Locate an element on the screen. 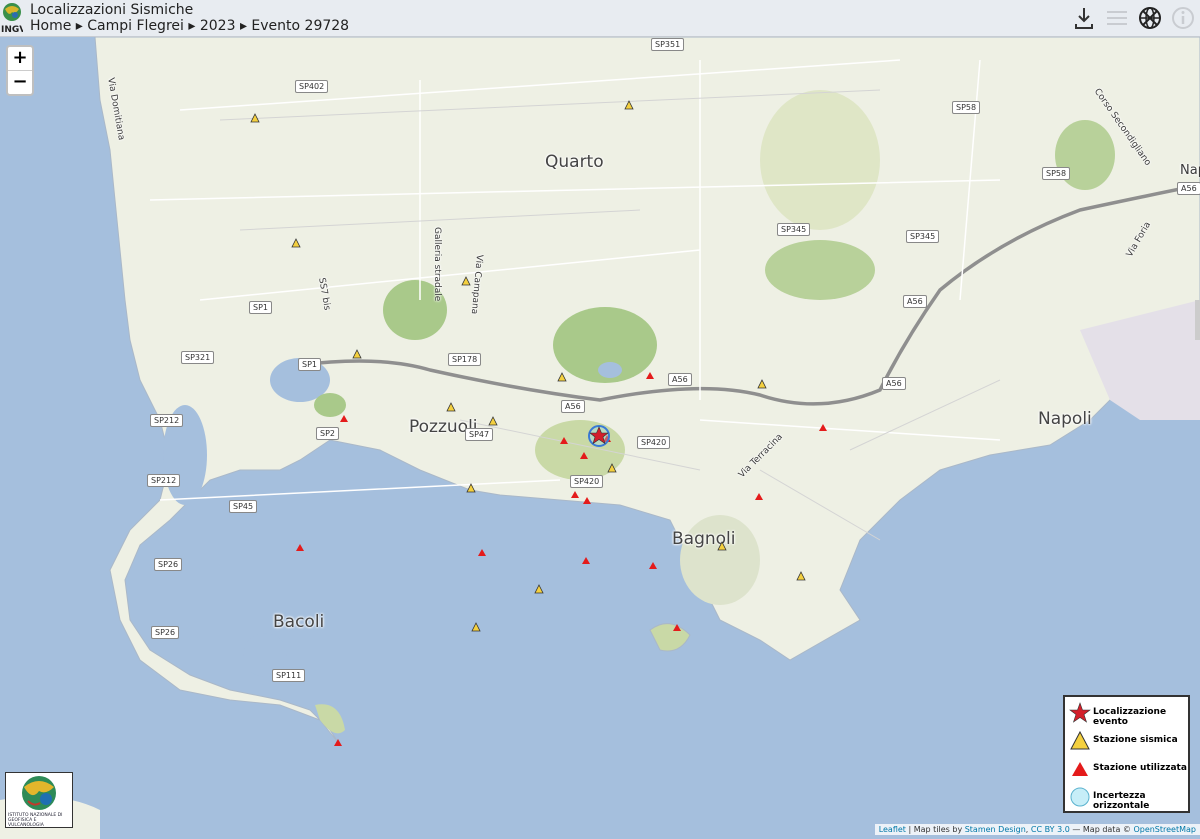 The width and height of the screenshot is (1200, 839). stamen-link: Stamen Design is located at coordinates (995, 829).